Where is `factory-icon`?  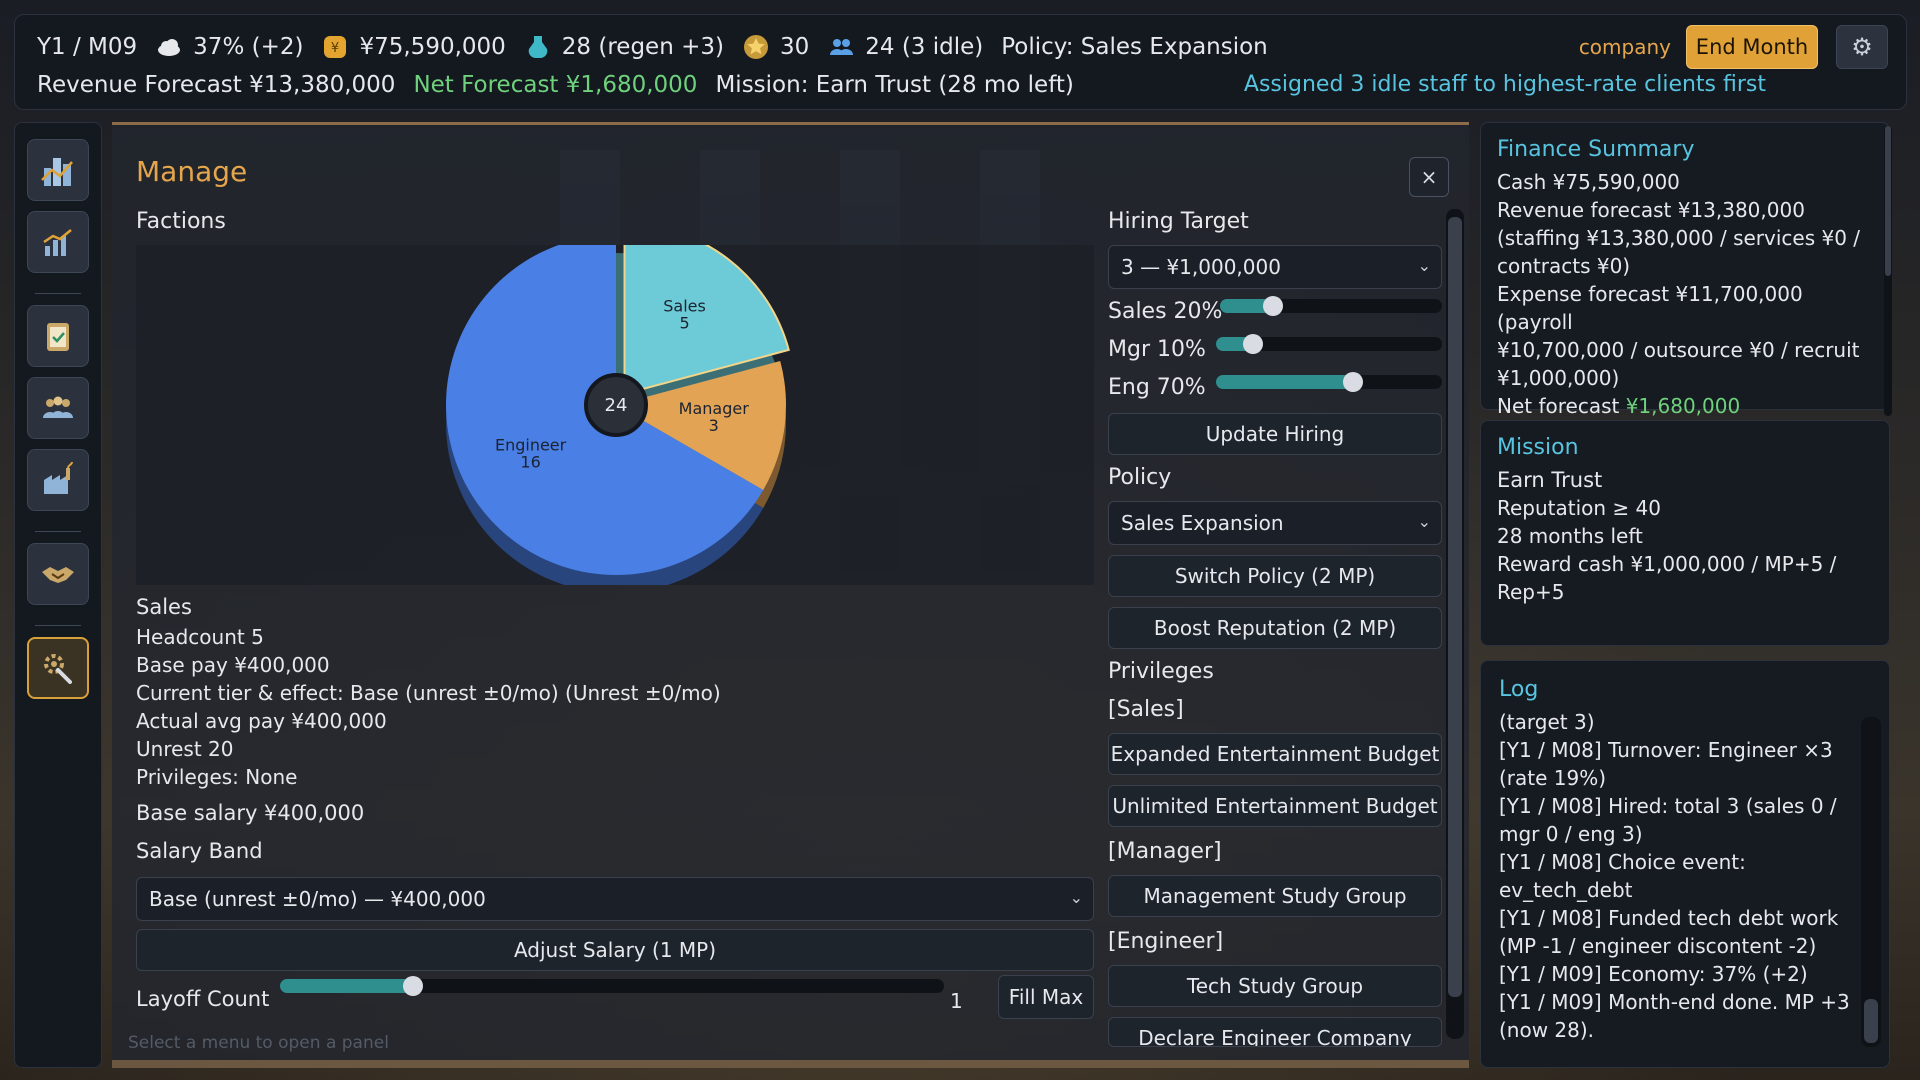 factory-icon is located at coordinates (58, 477).